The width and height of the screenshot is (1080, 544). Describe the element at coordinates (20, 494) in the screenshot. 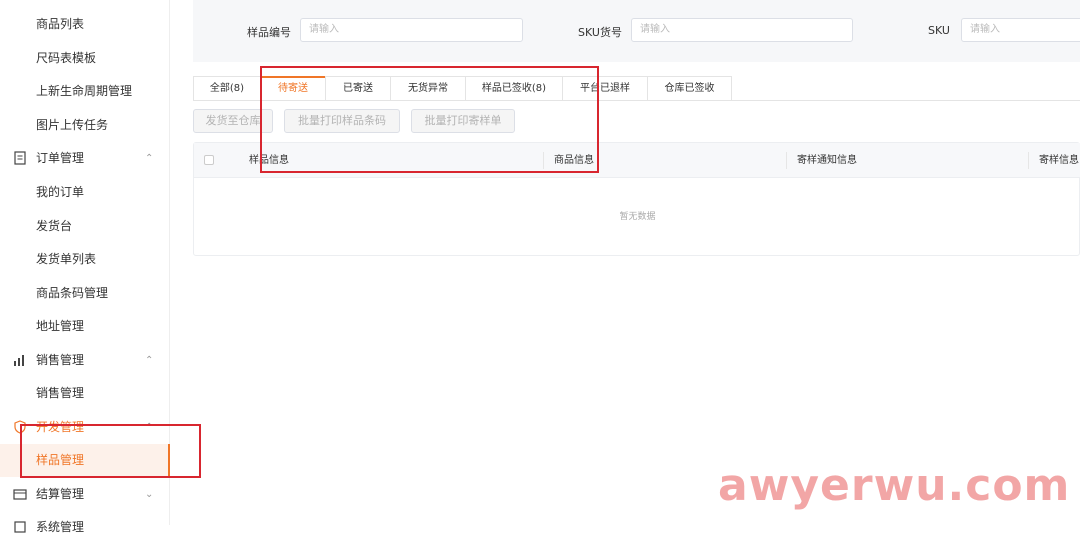

I see `wallet-icon` at that location.